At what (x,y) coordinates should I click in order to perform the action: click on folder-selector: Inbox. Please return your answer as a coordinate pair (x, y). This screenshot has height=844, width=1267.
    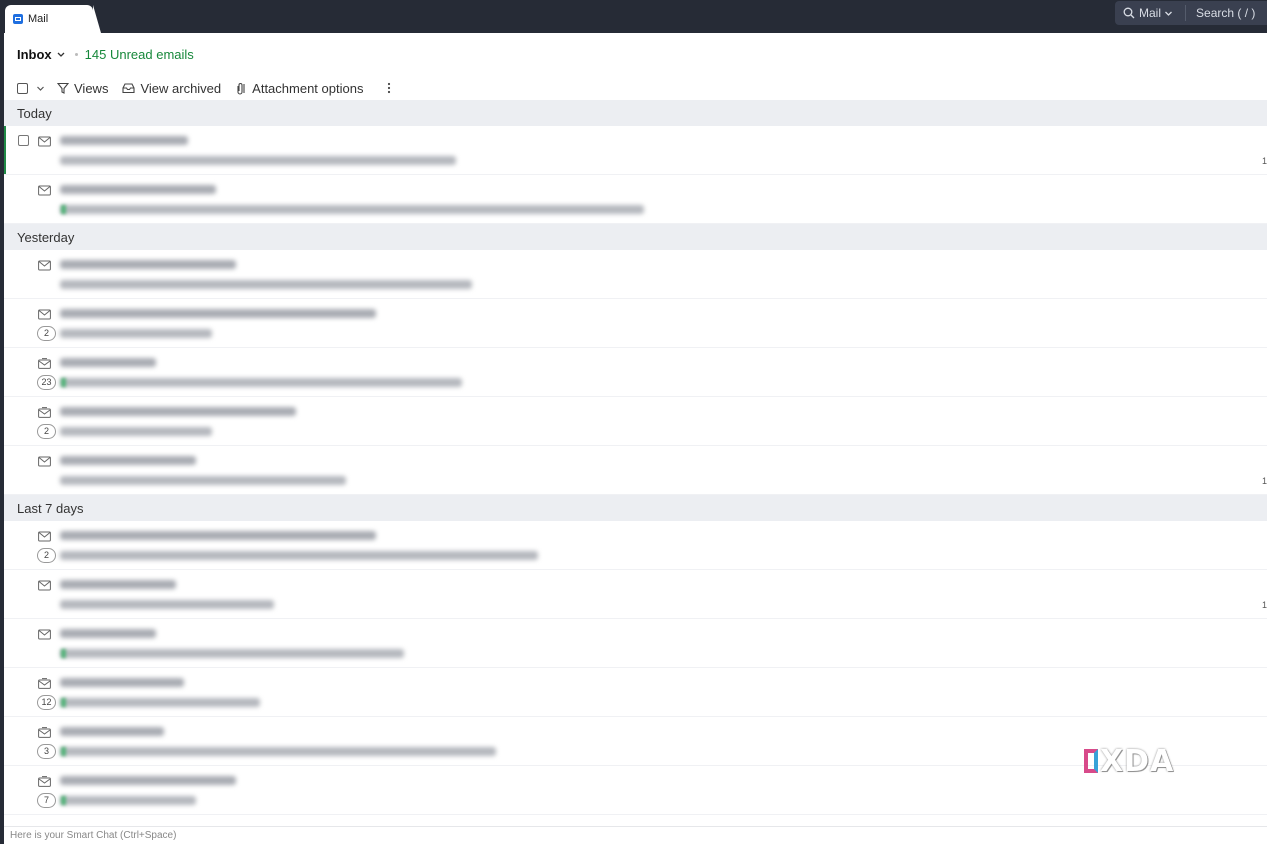
    Looking at the image, I should click on (41, 54).